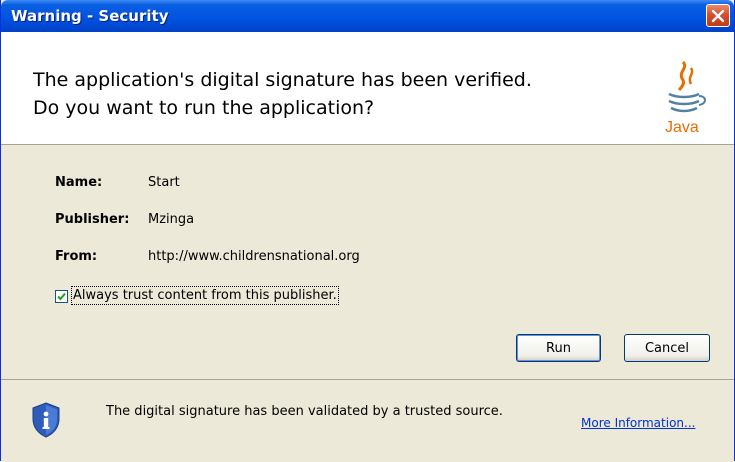 The height and width of the screenshot is (462, 735). I want to click on checkmark-icon, so click(61, 296).